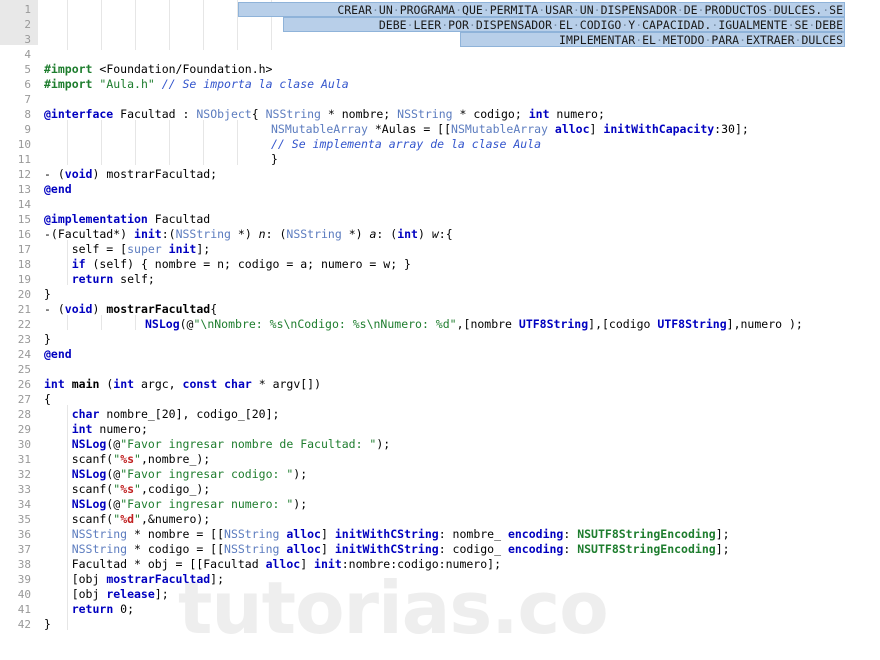 The width and height of the screenshot is (880, 660). What do you see at coordinates (24, 384) in the screenshot?
I see `line-number: 26` at bounding box center [24, 384].